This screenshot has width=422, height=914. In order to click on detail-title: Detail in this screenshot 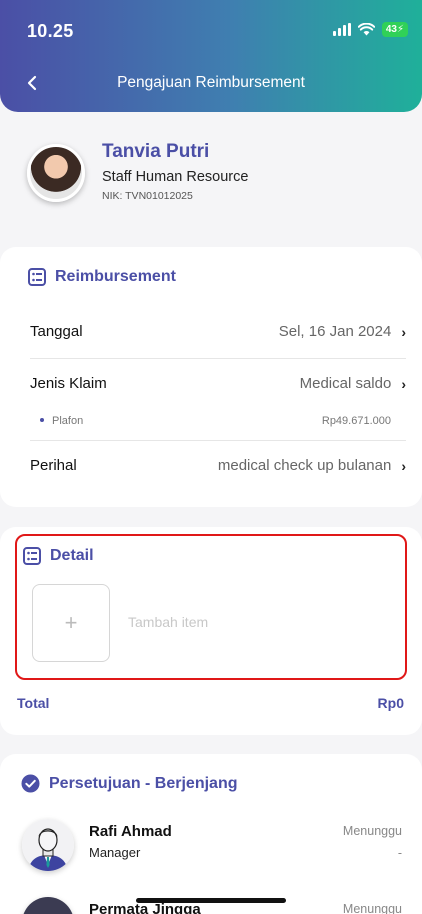, I will do `click(72, 555)`.